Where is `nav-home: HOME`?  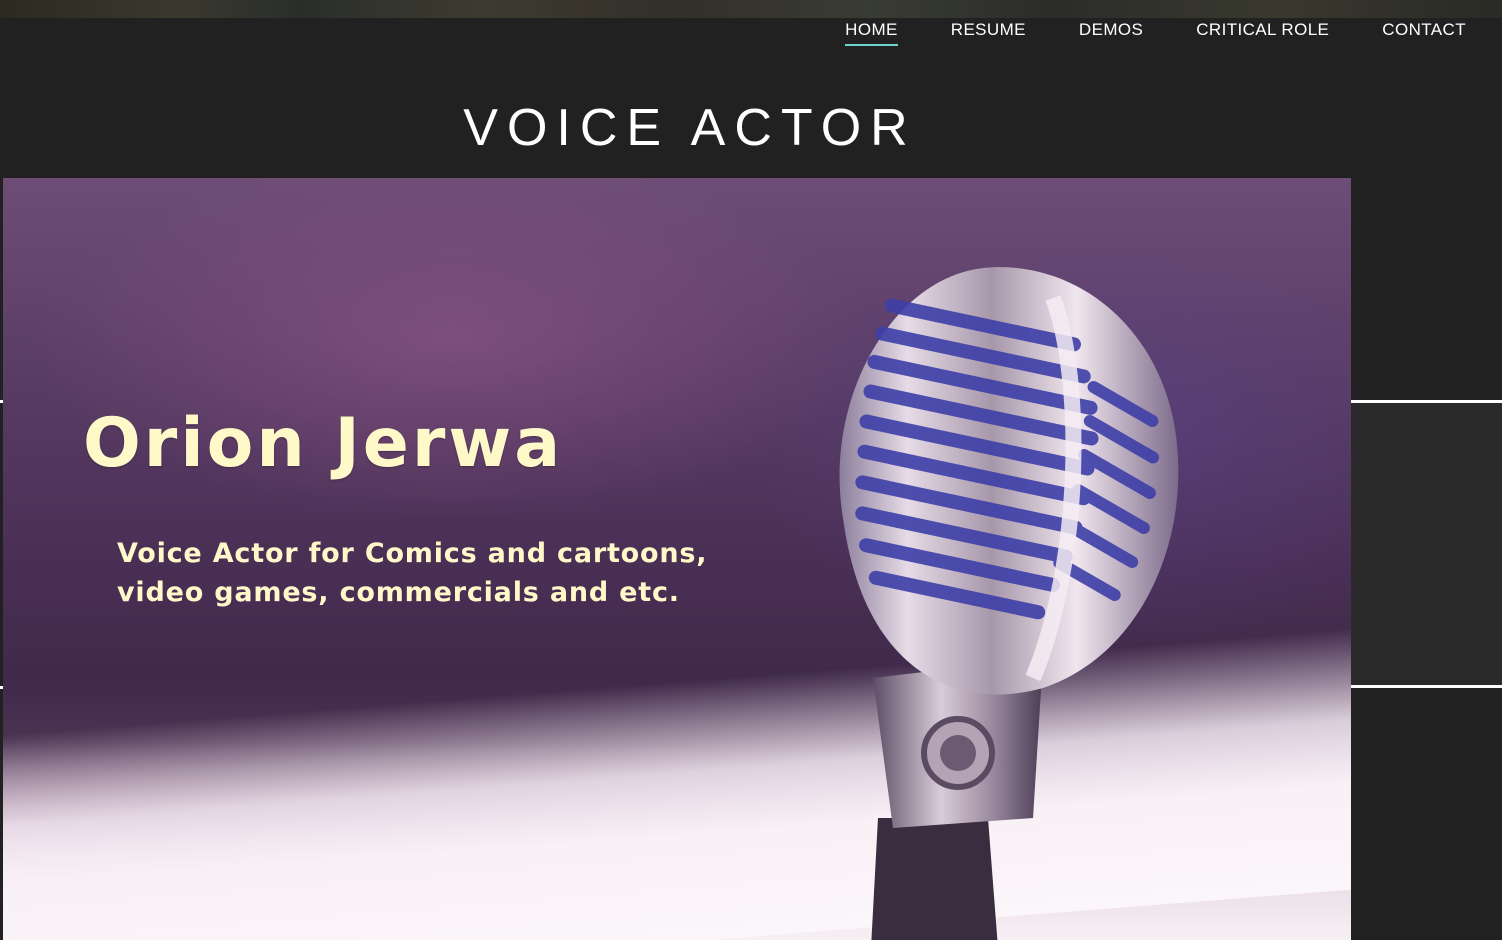
nav-home: HOME is located at coordinates (871, 33).